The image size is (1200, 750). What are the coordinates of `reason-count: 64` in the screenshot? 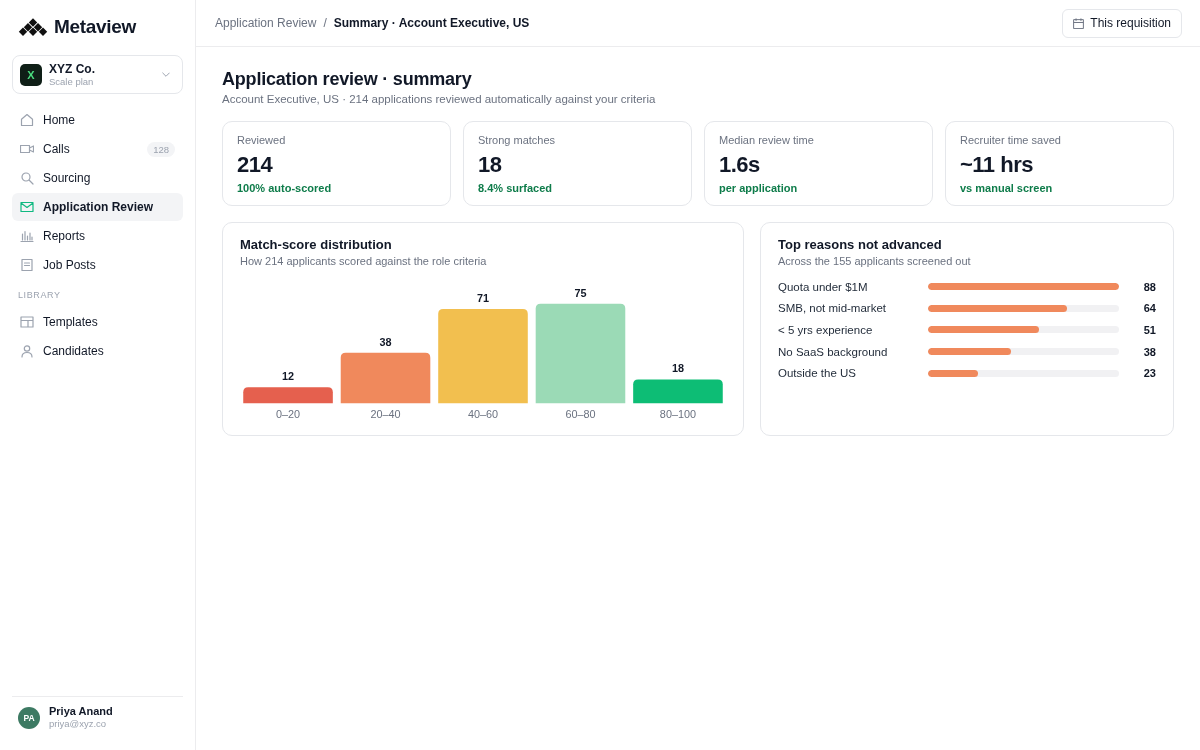 It's located at (1149, 308).